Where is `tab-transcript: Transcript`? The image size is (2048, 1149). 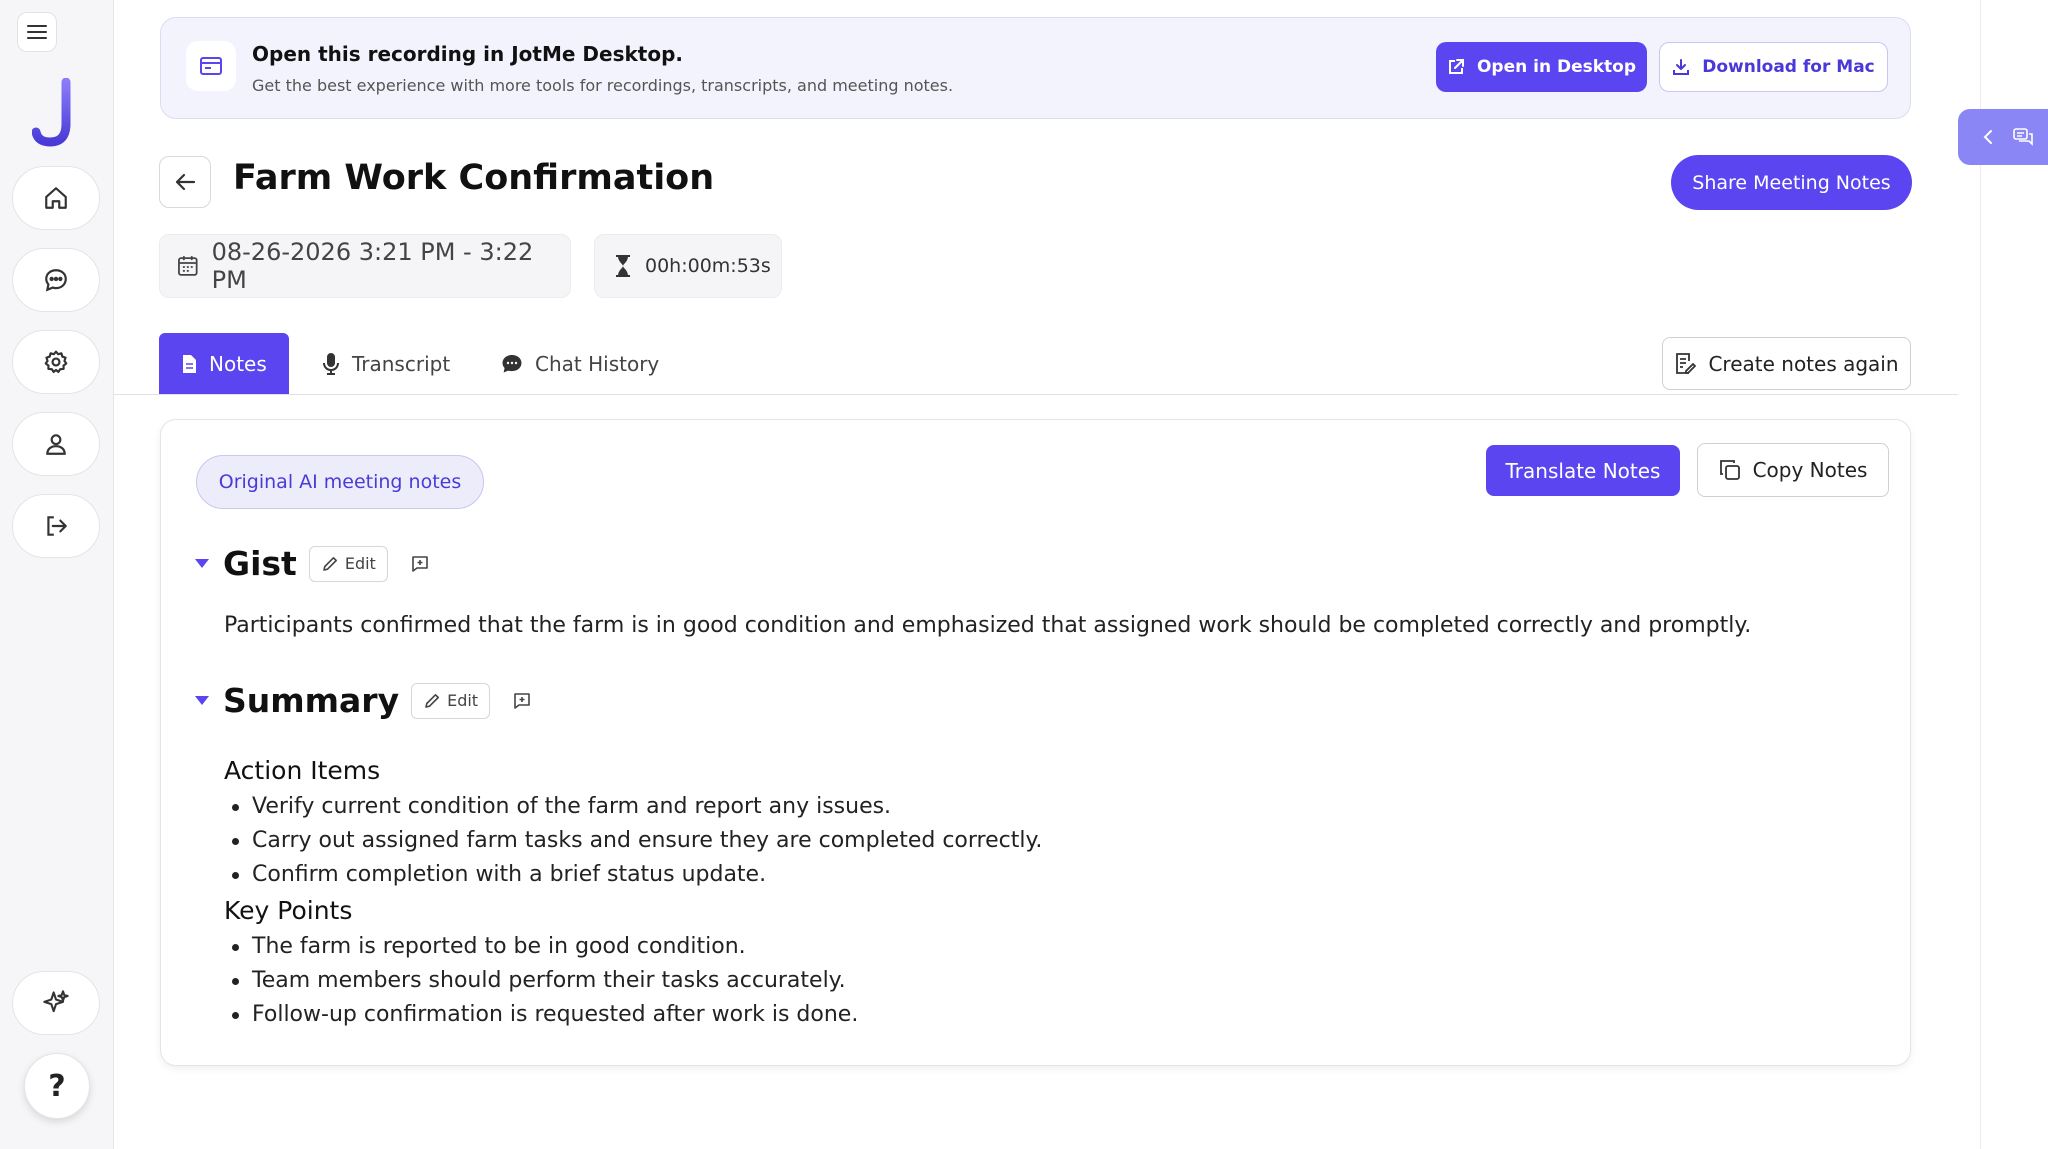
tab-transcript: Transcript is located at coordinates (386, 364).